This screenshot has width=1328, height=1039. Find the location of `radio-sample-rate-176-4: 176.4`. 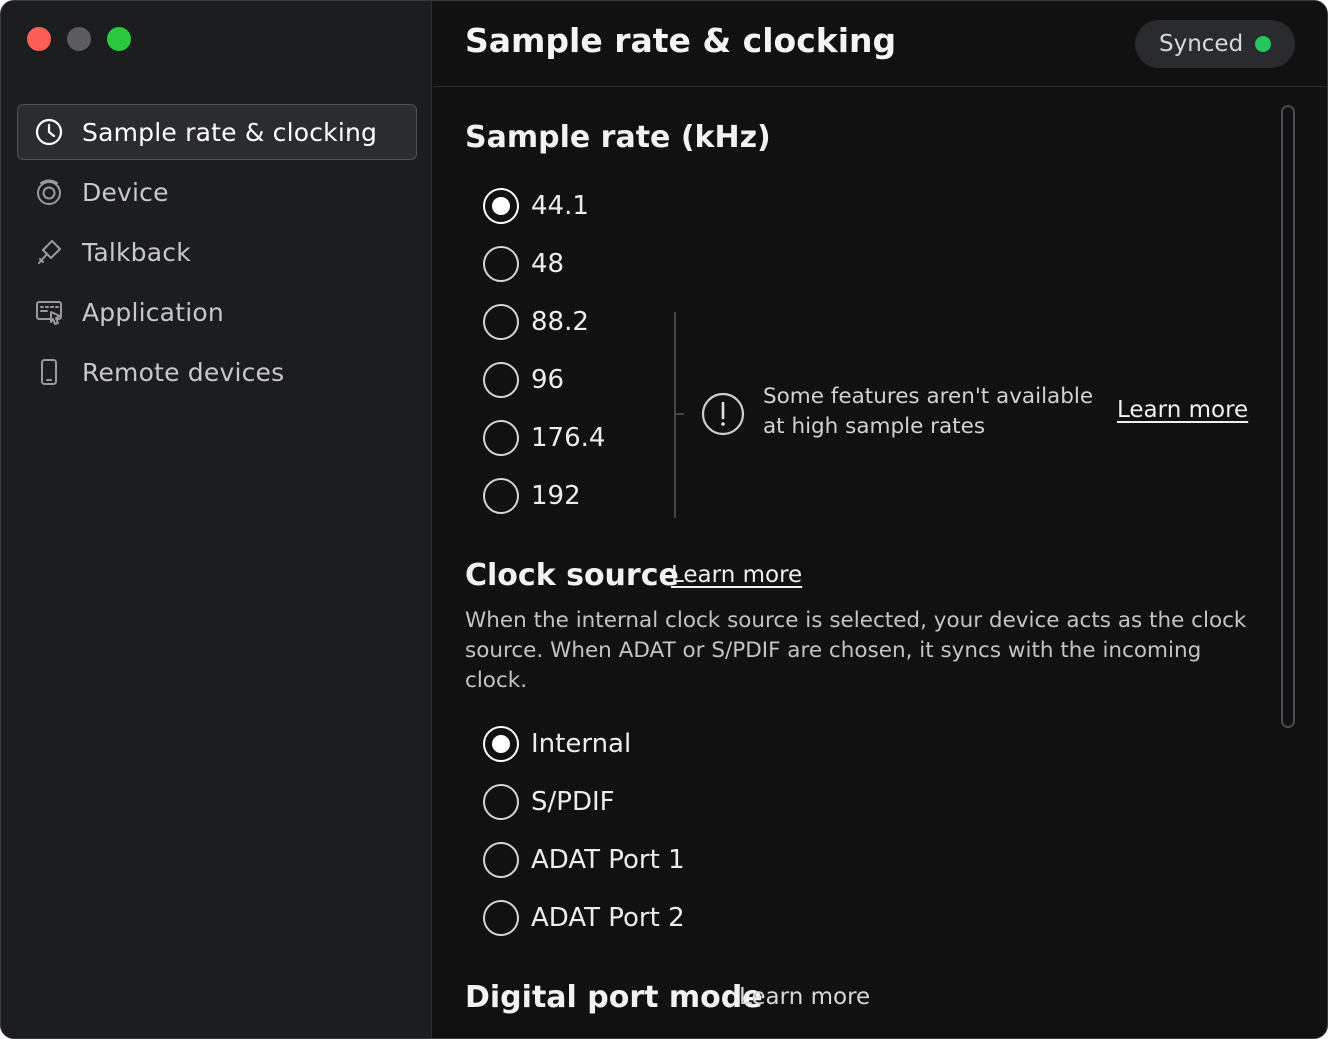

radio-sample-rate-176-4: 176.4 is located at coordinates (544, 438).